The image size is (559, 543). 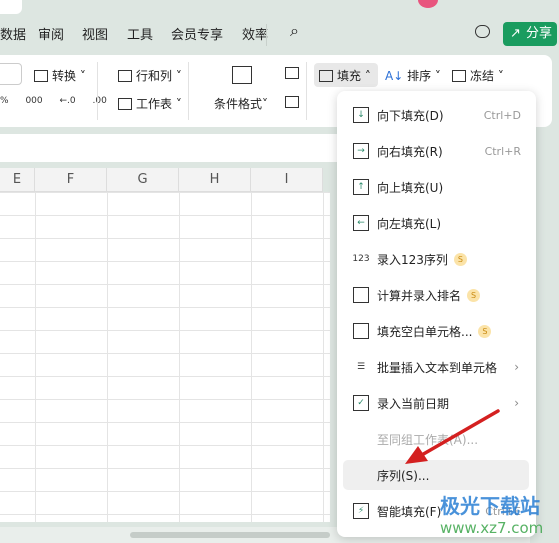 I want to click on watermark-logo: 极光下载站 www.xz7.com, so click(x=492, y=515).